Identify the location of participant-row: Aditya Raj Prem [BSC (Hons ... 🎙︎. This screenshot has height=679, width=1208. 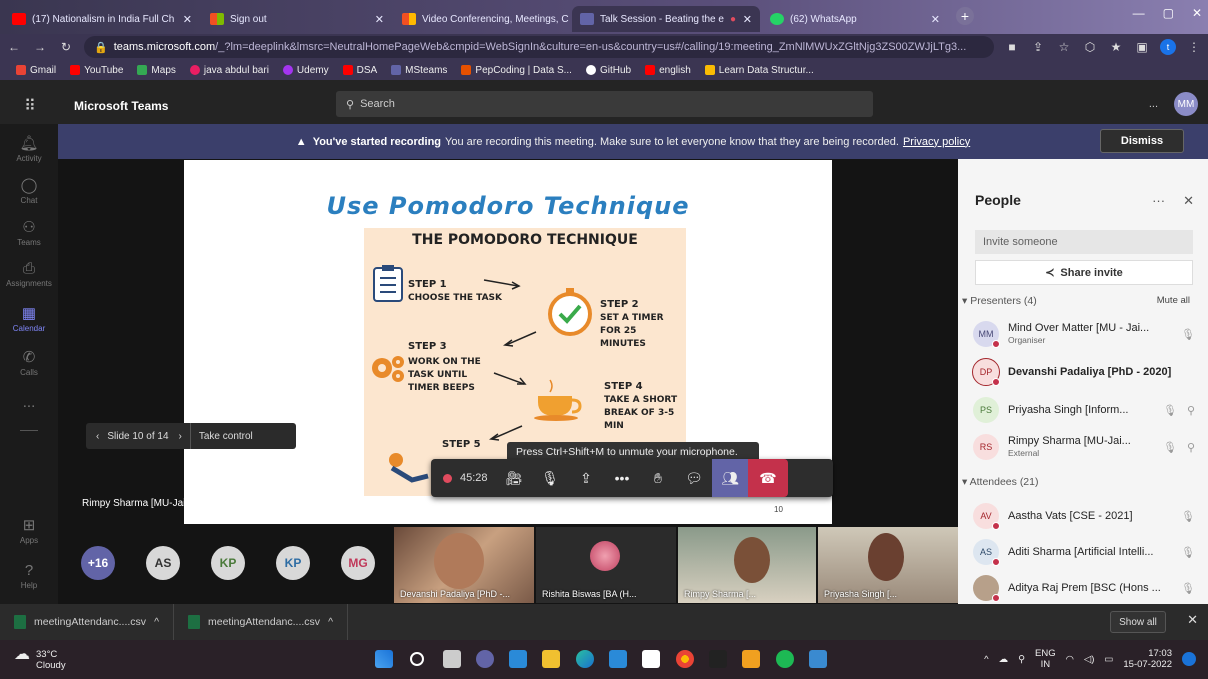
(1084, 588).